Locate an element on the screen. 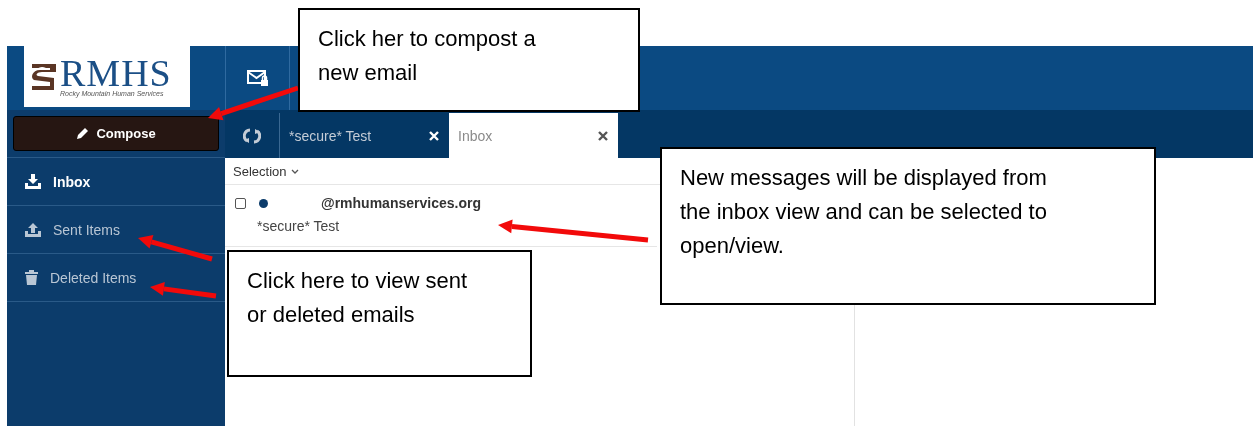 This screenshot has height=426, width=1253. refresh-icon is located at coordinates (252, 135).